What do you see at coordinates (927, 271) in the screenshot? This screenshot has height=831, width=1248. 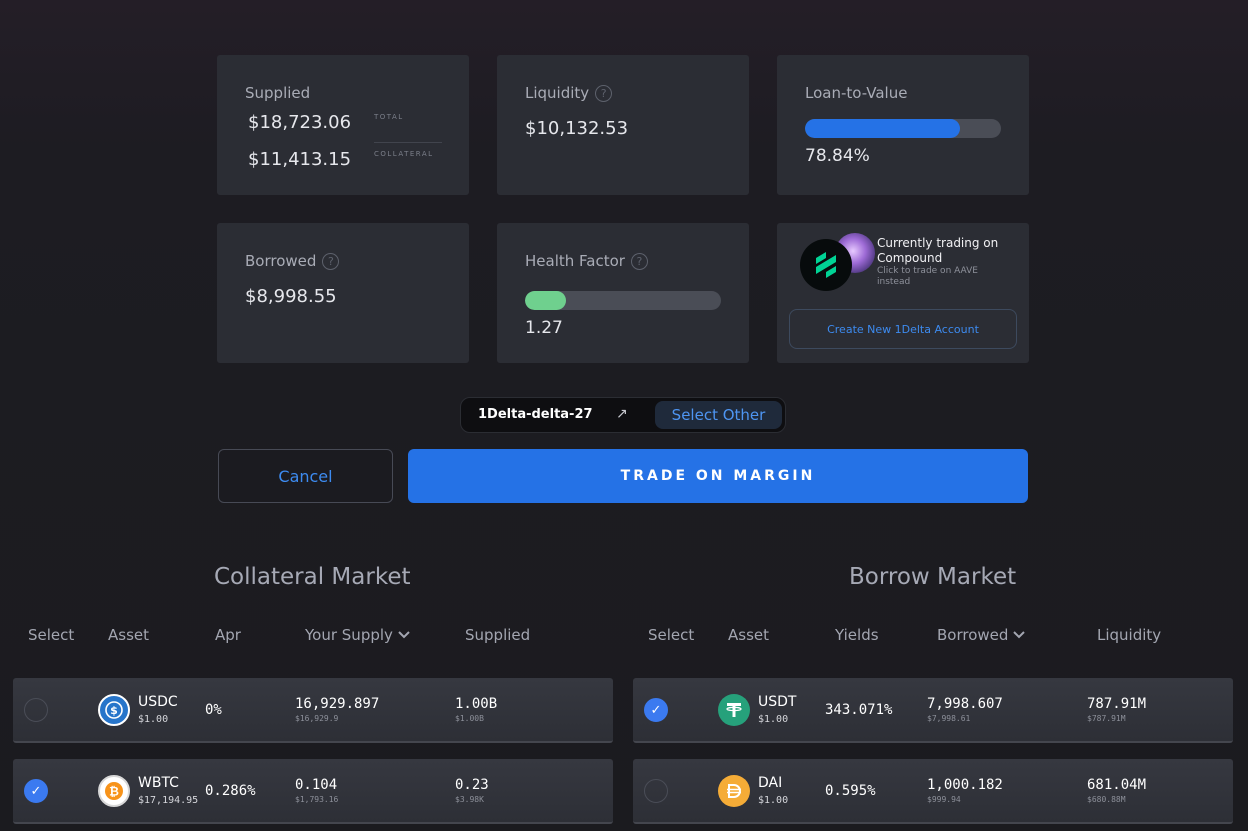 I see `switch-hint-line1: Click to trade on AAVE` at bounding box center [927, 271].